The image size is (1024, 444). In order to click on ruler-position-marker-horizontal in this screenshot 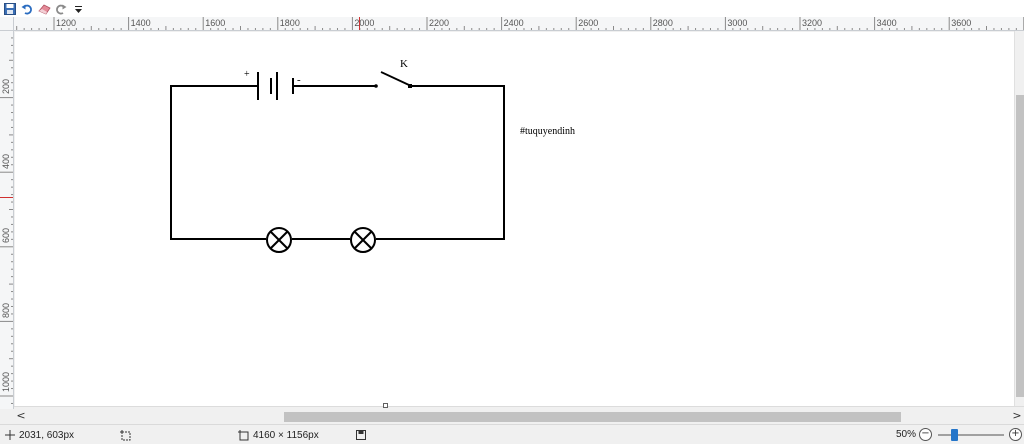, I will do `click(359, 23)`.